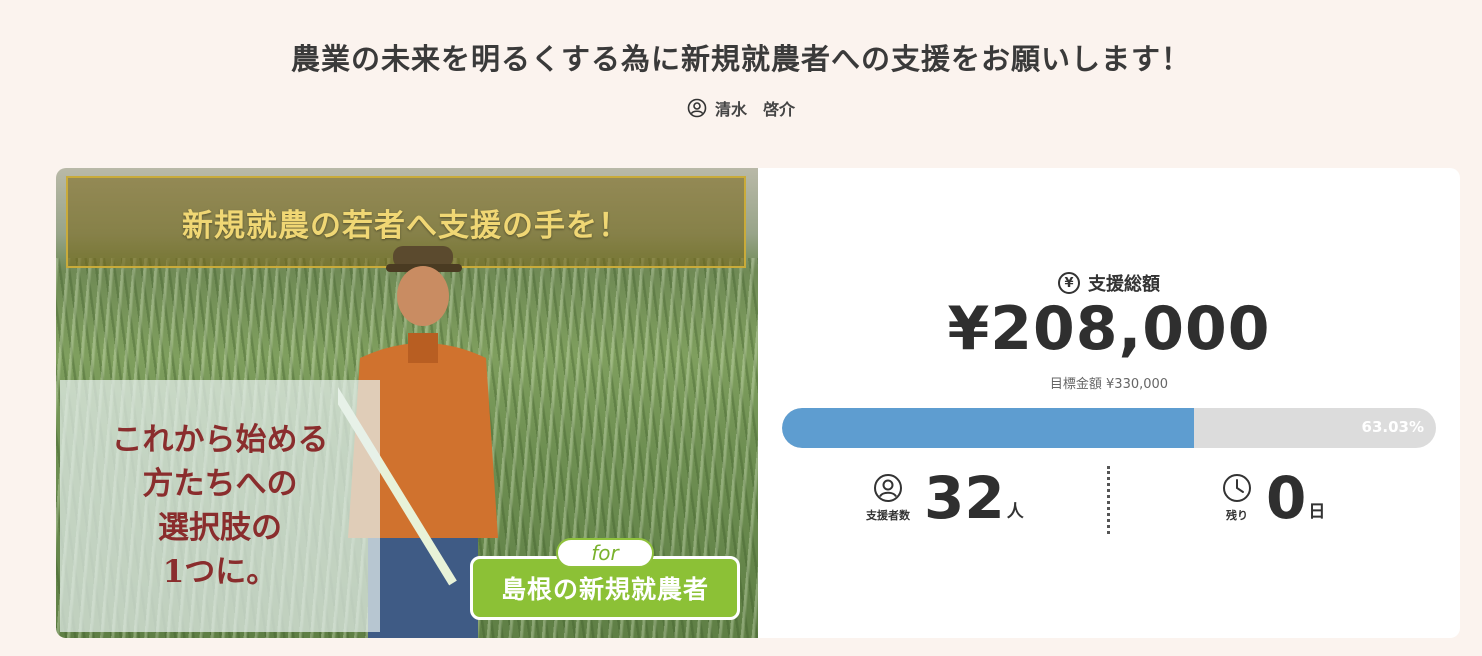  What do you see at coordinates (604, 589) in the screenshot?
I see `region-badge-label: 島根の新規就農者` at bounding box center [604, 589].